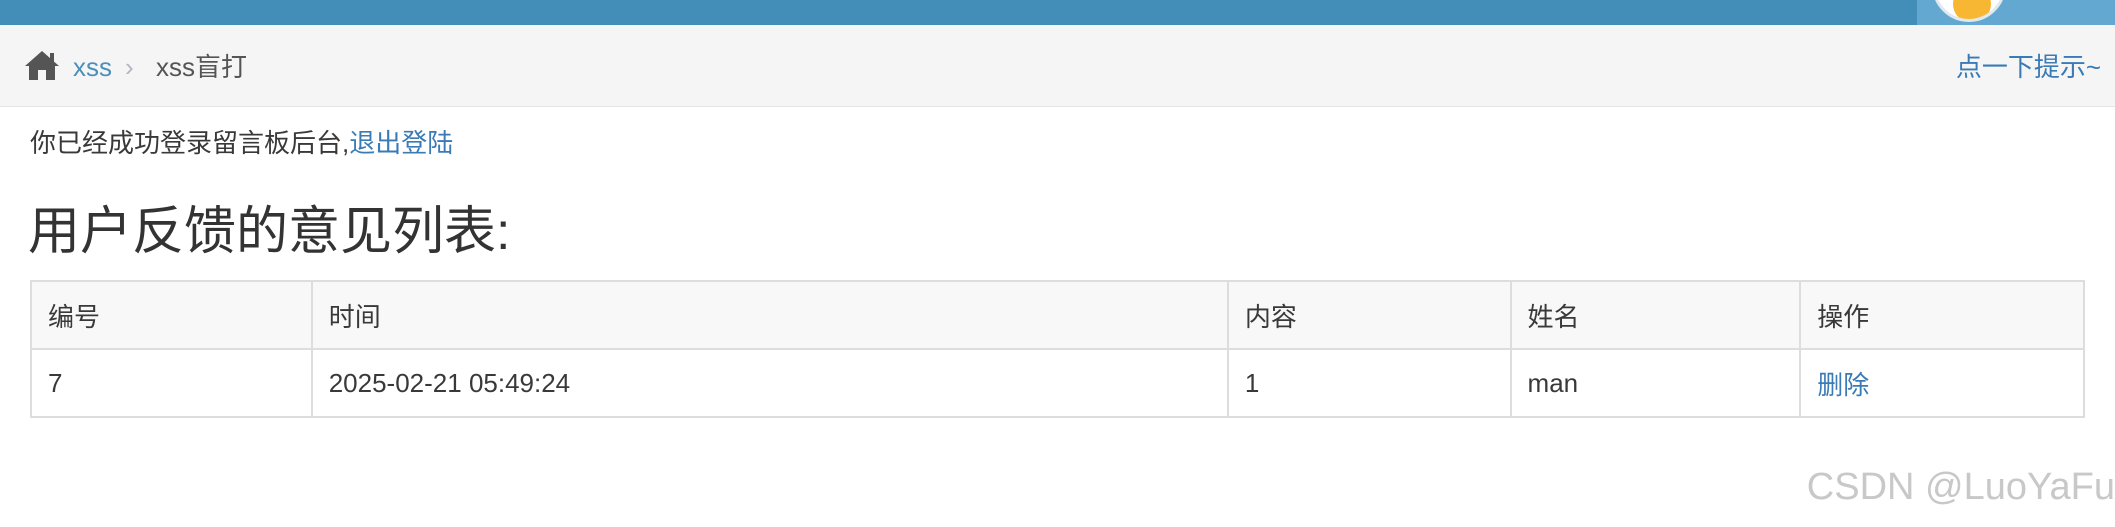 This screenshot has height=527, width=2115. Describe the element at coordinates (1057, 12) in the screenshot. I see `top-navbar` at that location.